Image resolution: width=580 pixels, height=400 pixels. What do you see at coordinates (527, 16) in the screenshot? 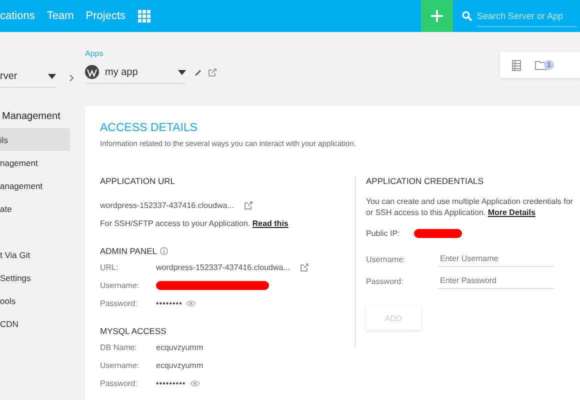
I see `search-field: Search Server or App` at bounding box center [527, 16].